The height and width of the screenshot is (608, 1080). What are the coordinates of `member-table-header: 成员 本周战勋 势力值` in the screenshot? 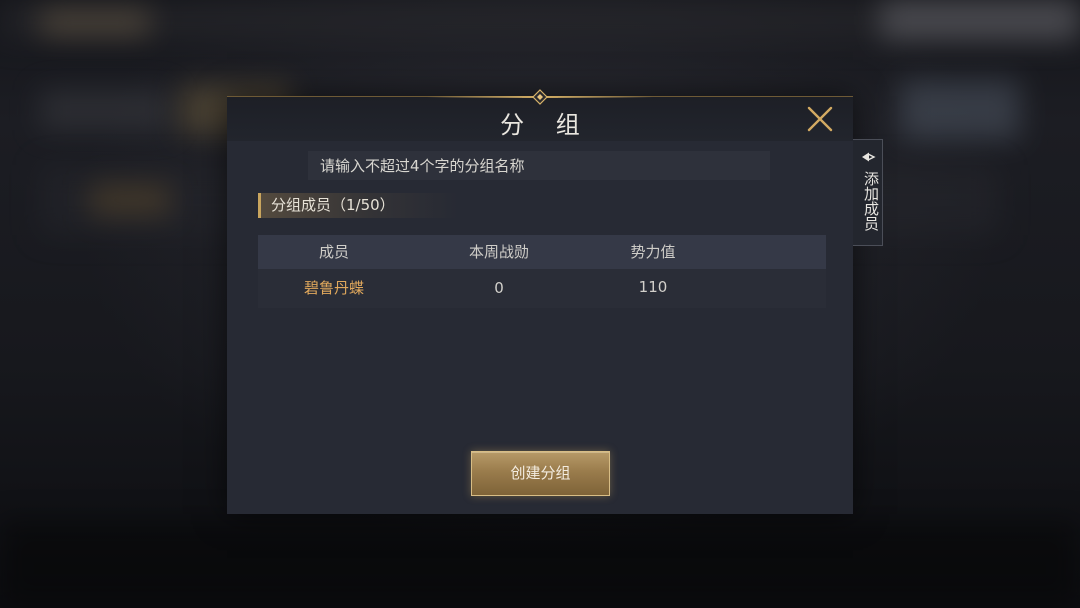 It's located at (542, 252).